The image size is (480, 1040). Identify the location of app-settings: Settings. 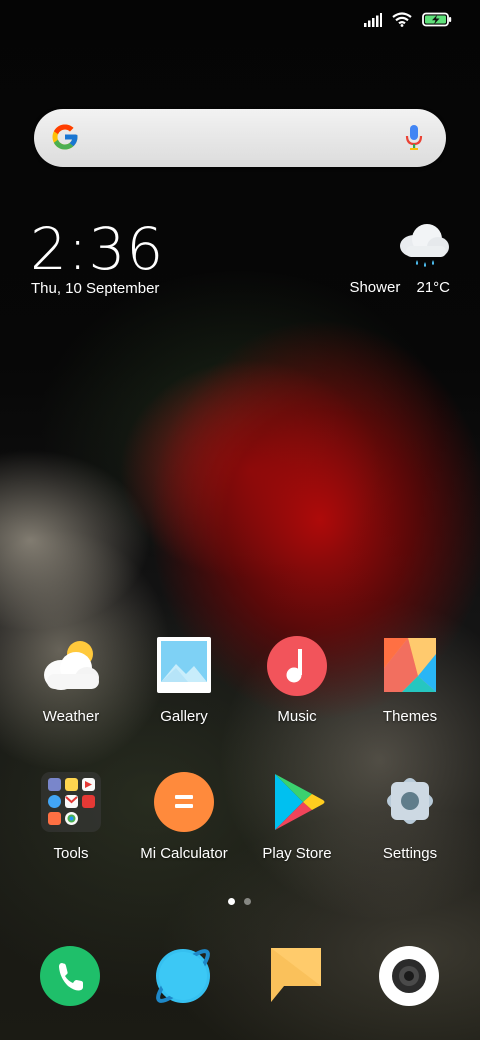
(410, 816).